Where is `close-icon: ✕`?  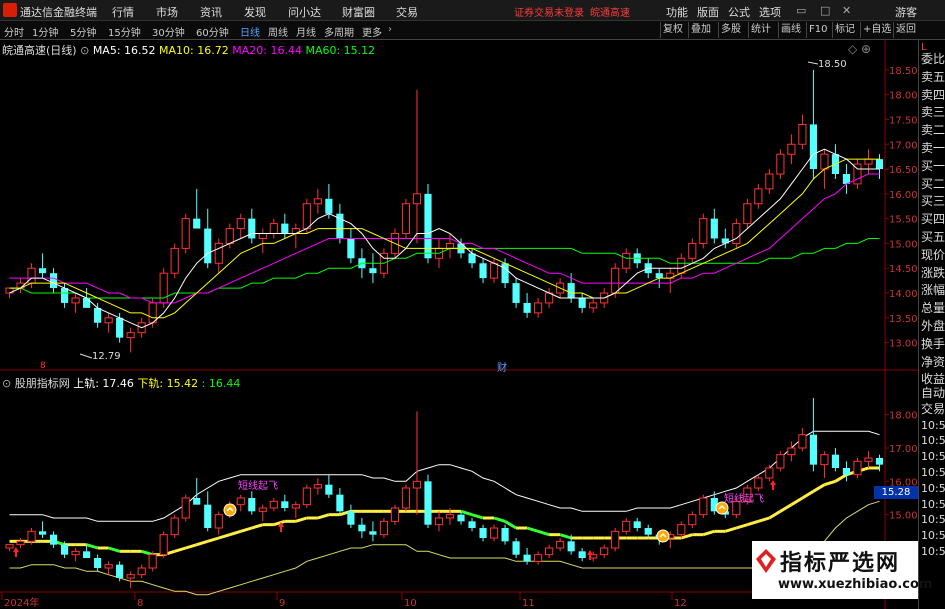 close-icon: ✕ is located at coordinates (846, 10).